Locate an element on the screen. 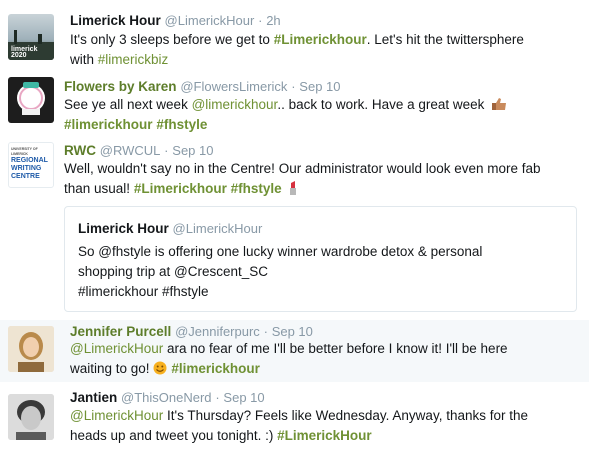 The width and height of the screenshot is (589, 458). avatar-jennifer-purcell is located at coordinates (31, 349).